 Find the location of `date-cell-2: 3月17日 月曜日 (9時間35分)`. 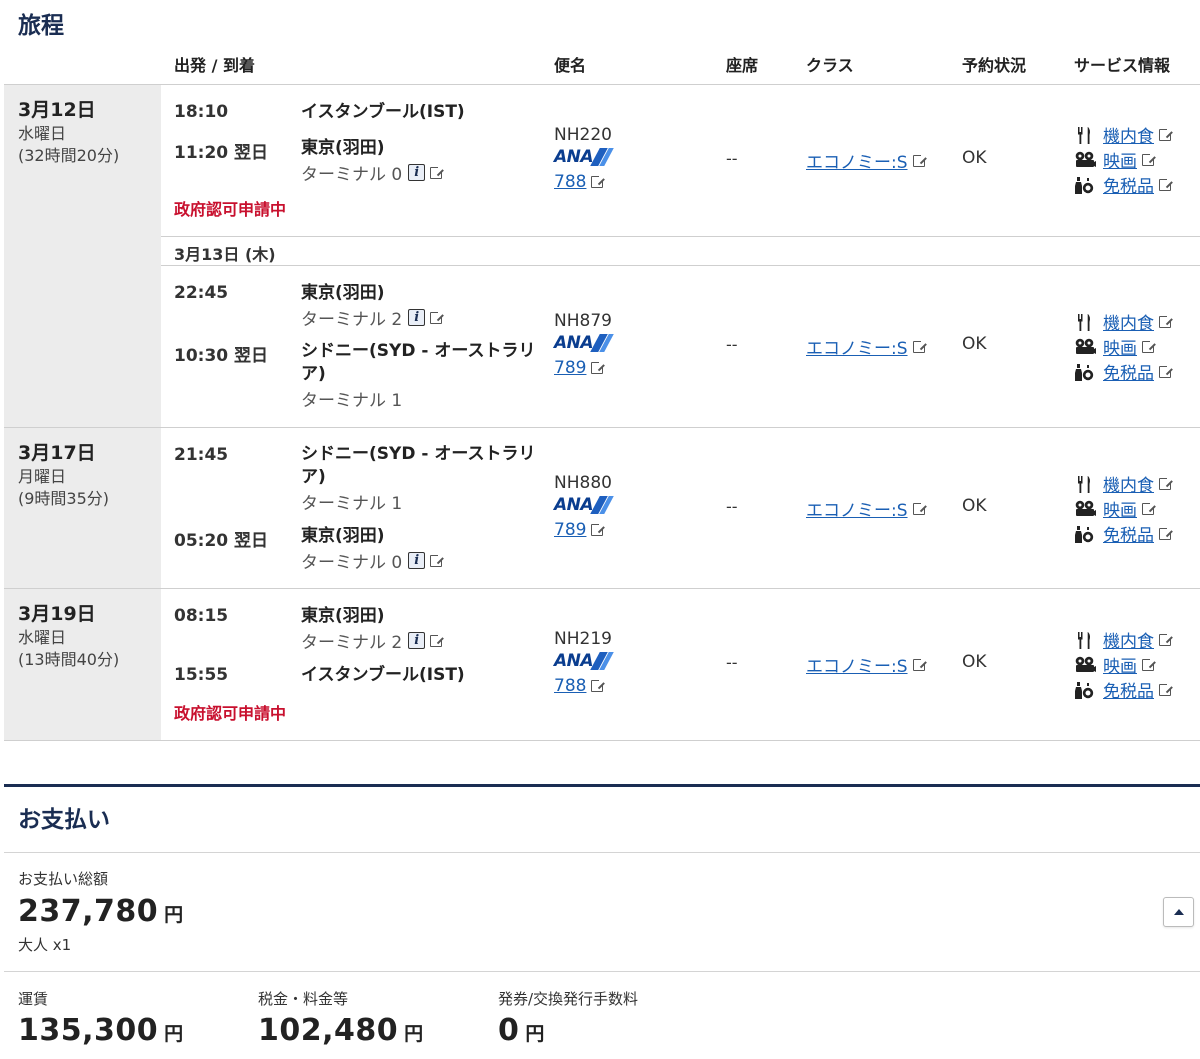

date-cell-2: 3月17日 月曜日 (9時間35分) is located at coordinates (82, 508).